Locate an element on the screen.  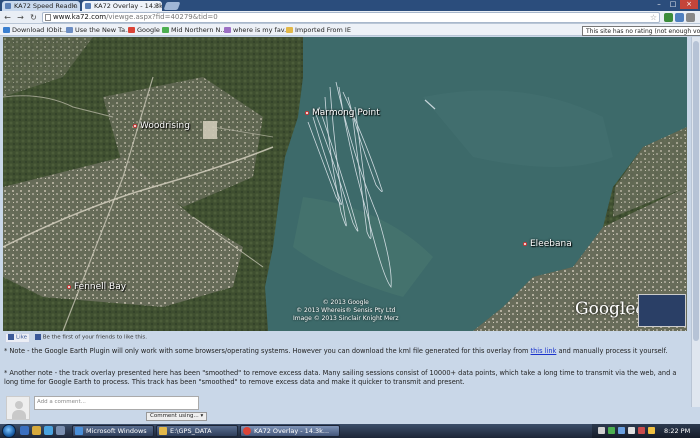
bookmark-folder: Imported From IE is located at coordinates (318, 30).